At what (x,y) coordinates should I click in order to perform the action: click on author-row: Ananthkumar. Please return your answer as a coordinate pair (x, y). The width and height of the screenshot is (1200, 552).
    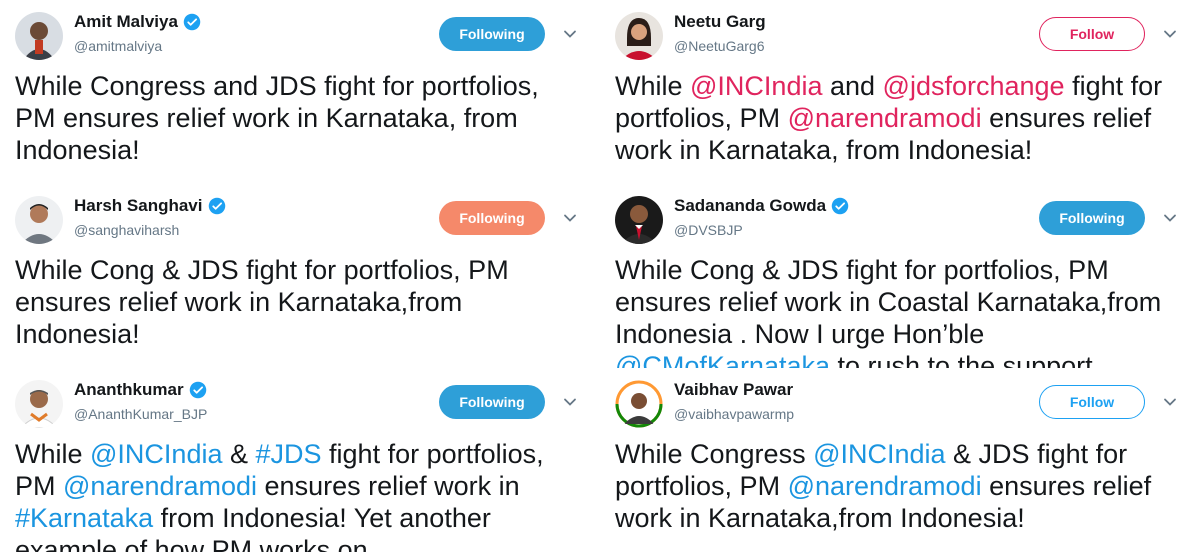
    Looking at the image, I should click on (140, 390).